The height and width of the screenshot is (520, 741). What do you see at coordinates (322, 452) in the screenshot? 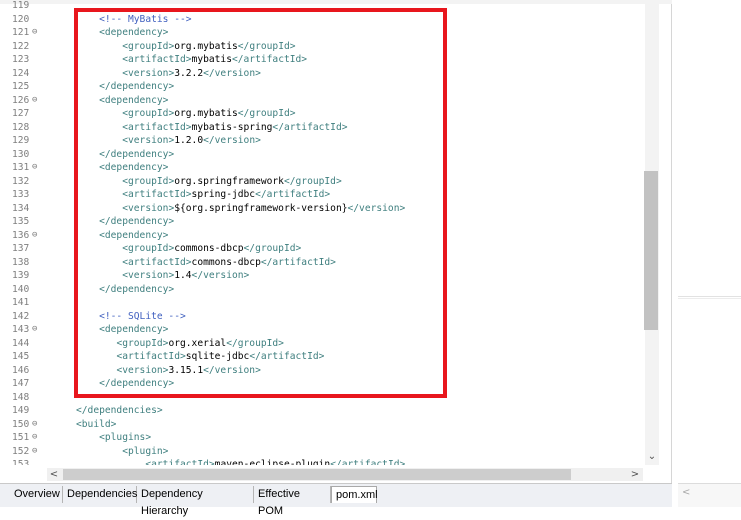
I see `code-line: 152 ⊖ <plugin>` at bounding box center [322, 452].